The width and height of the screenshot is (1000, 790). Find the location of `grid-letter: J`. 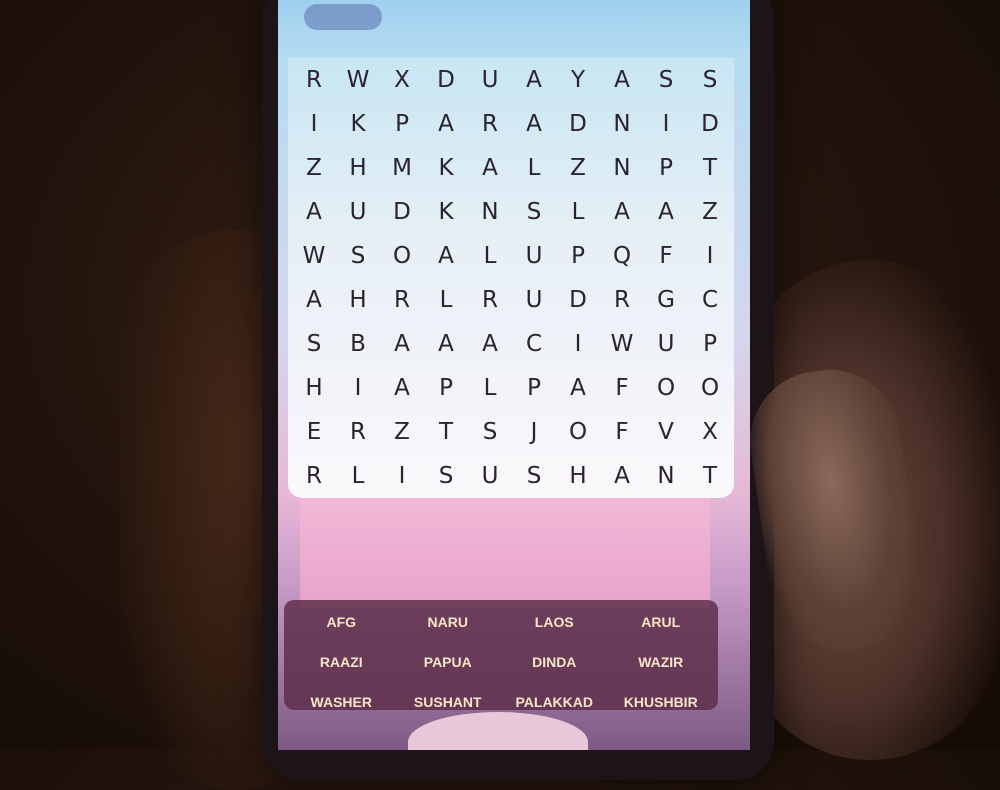

grid-letter: J is located at coordinates (534, 432).